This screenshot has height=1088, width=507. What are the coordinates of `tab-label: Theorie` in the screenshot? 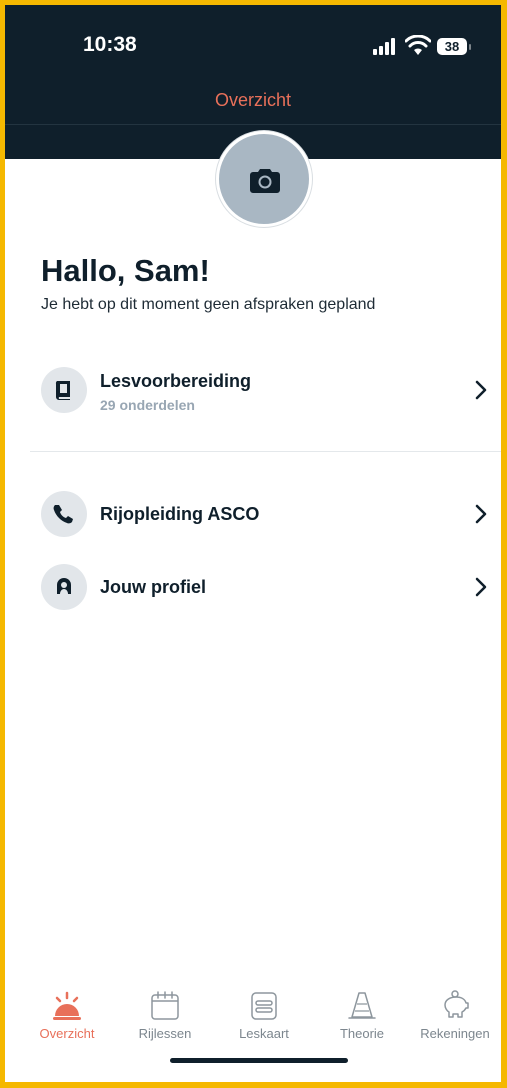 It's located at (362, 1033).